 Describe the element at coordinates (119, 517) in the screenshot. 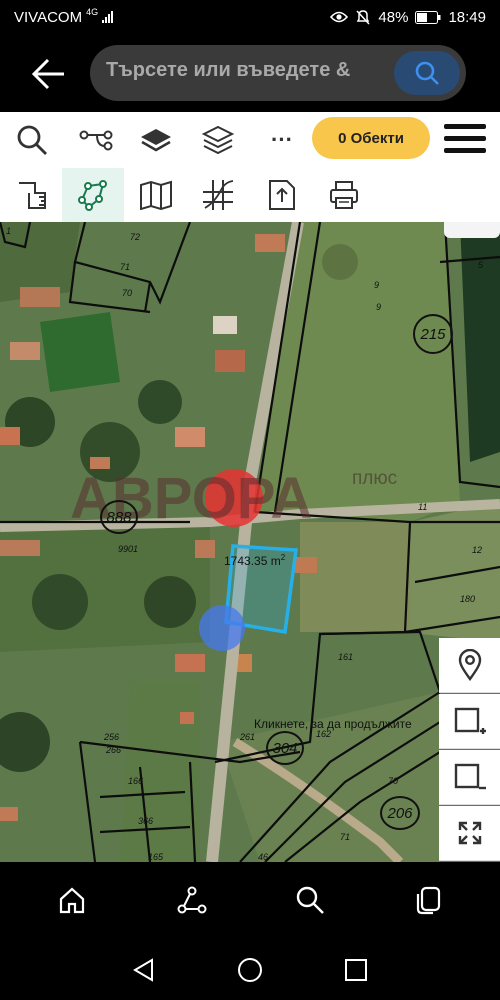

I see `circled-parcel-label: 888` at that location.